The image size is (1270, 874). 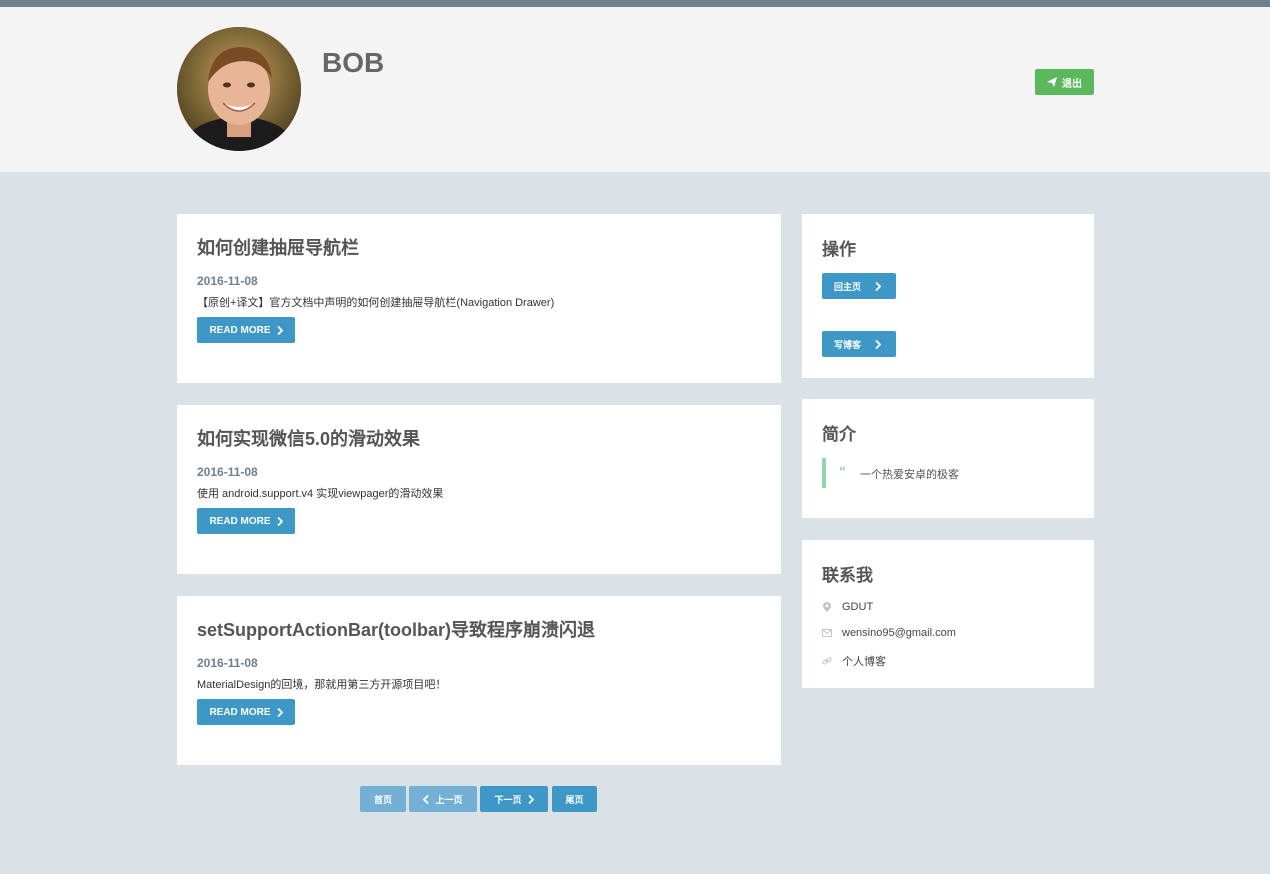 I want to click on quote-bar, so click(x=824, y=473).